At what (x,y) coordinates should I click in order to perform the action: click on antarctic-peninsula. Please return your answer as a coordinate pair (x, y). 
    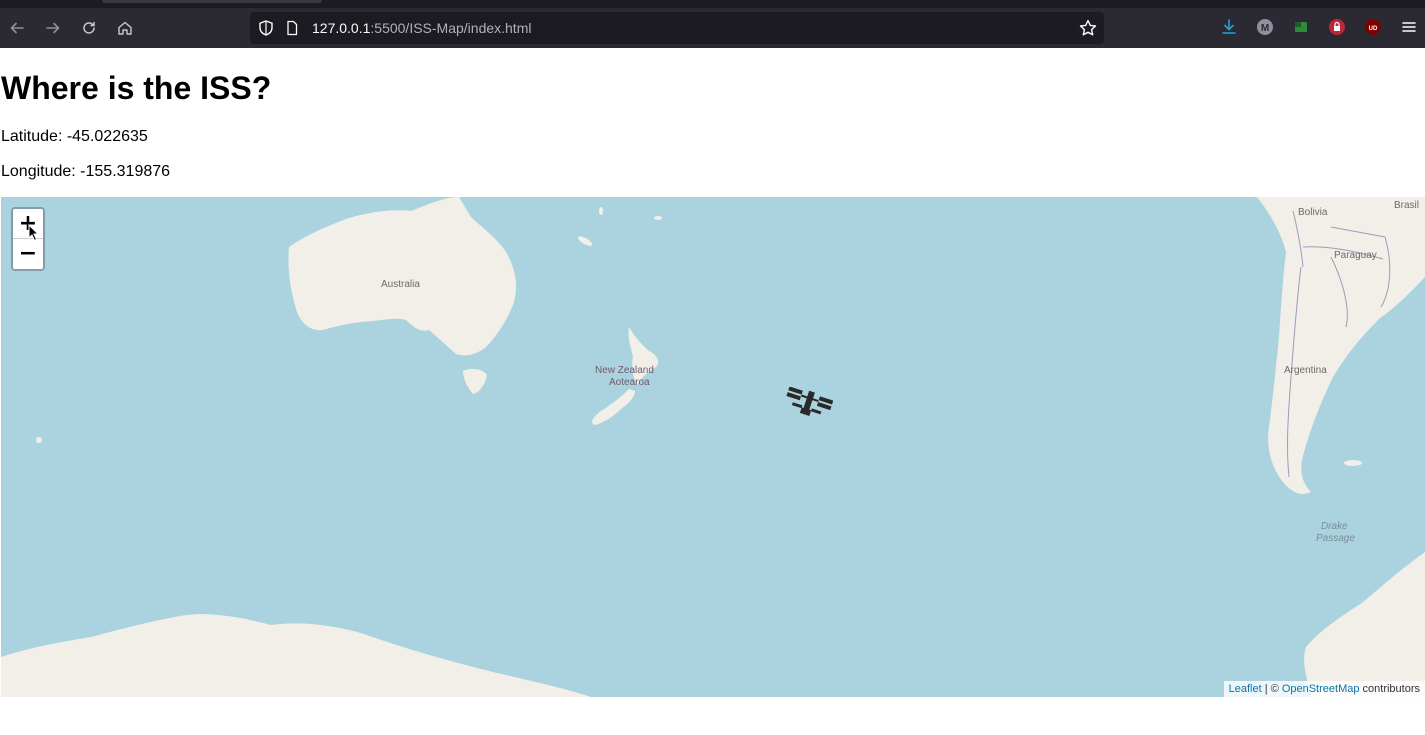
    Looking at the image, I should click on (1364, 624).